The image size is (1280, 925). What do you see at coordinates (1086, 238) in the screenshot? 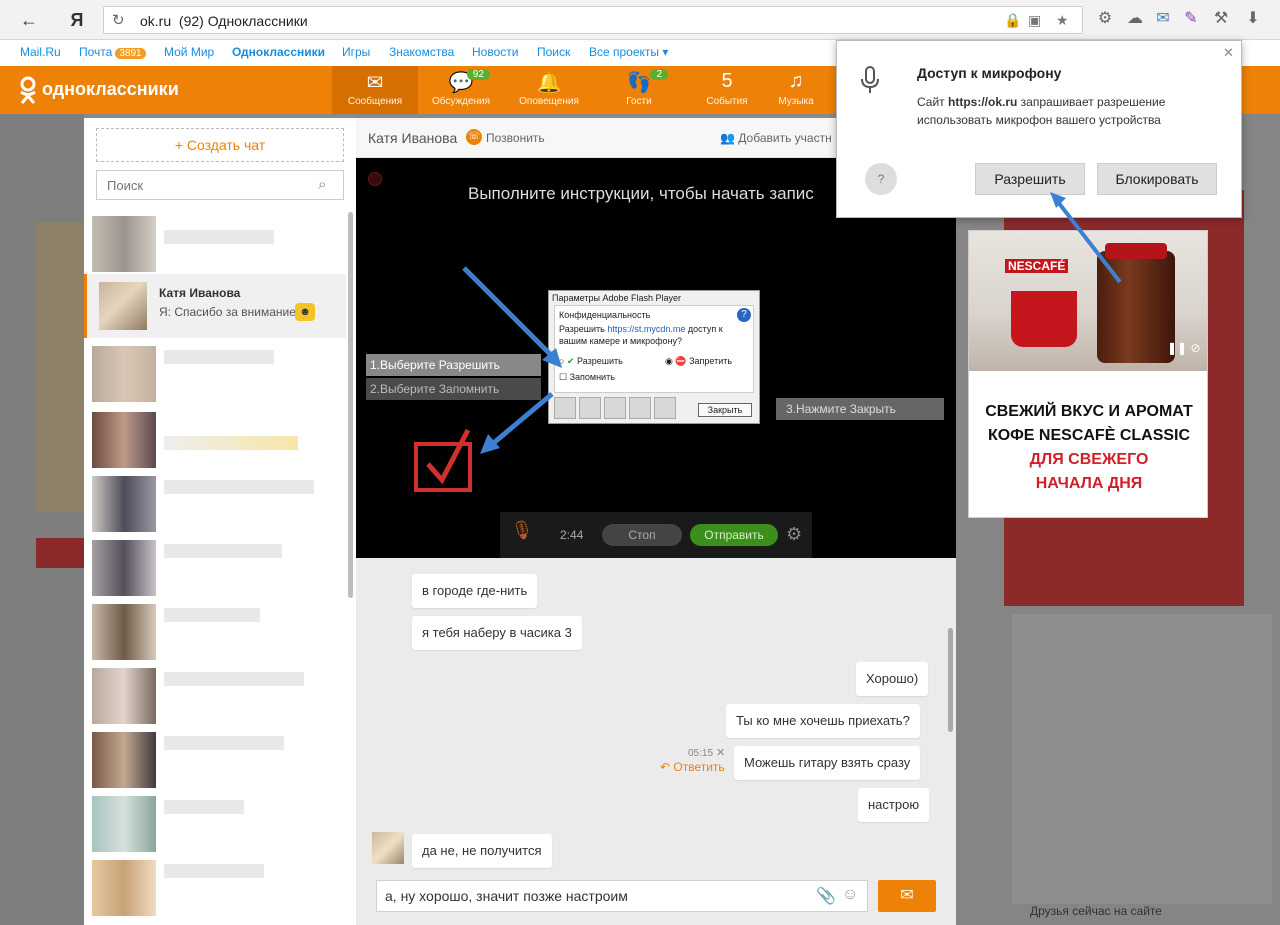
I see `annotation-arrow` at bounding box center [1086, 238].